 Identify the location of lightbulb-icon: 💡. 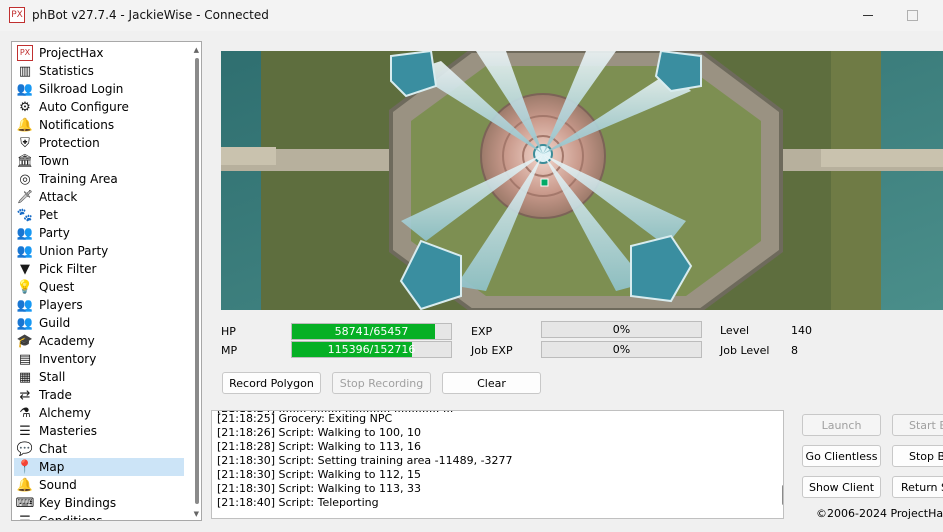
(25, 287).